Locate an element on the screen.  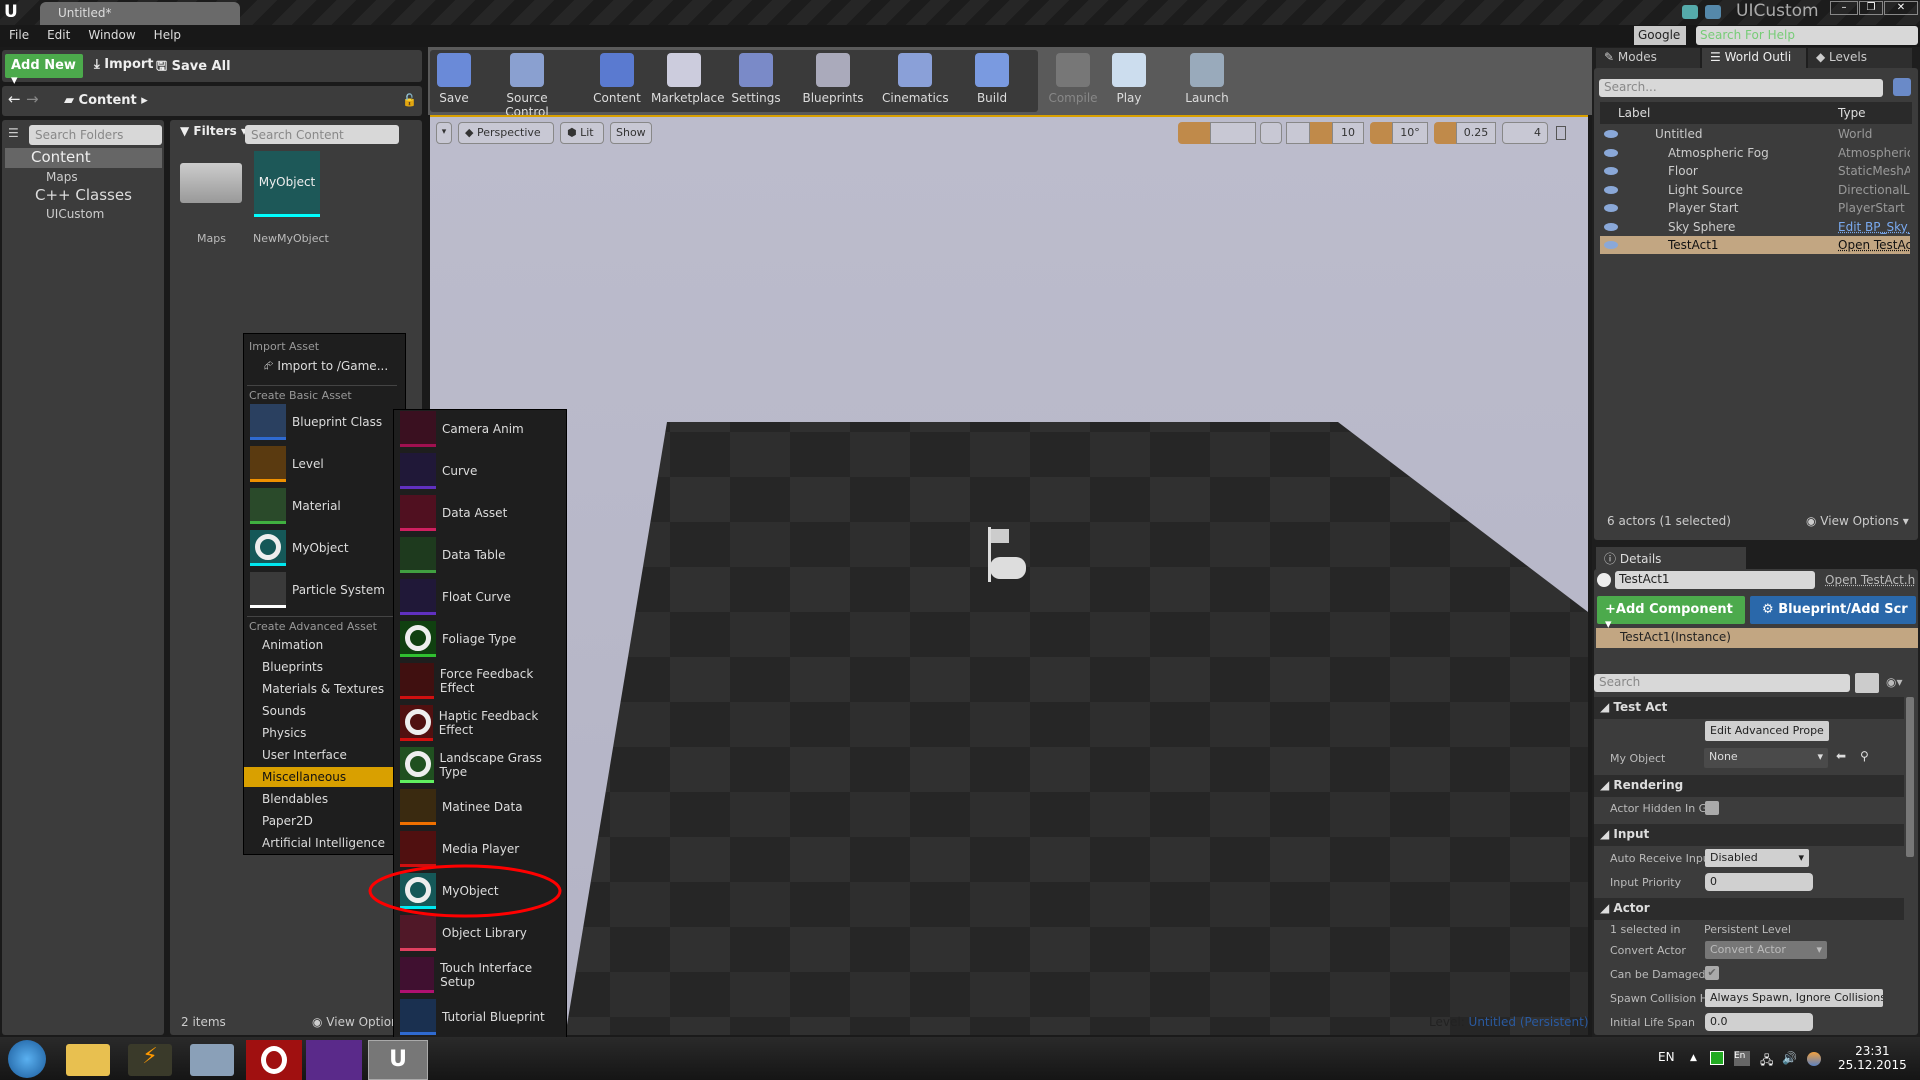
grid-snap-value: 10 is located at coordinates (1348, 133).